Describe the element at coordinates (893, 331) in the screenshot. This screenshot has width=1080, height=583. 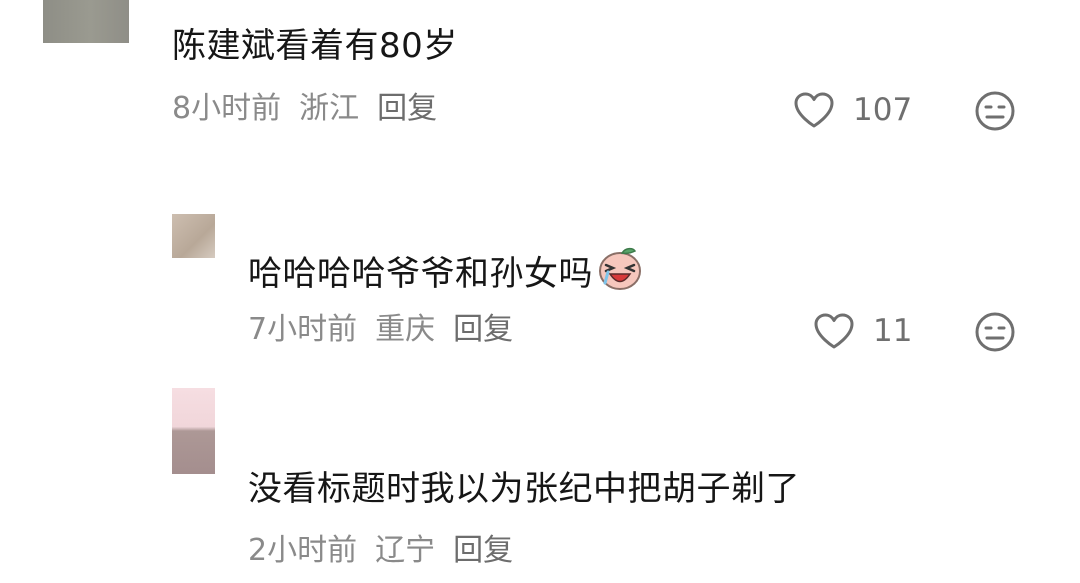
I see `like-count: 11` at that location.